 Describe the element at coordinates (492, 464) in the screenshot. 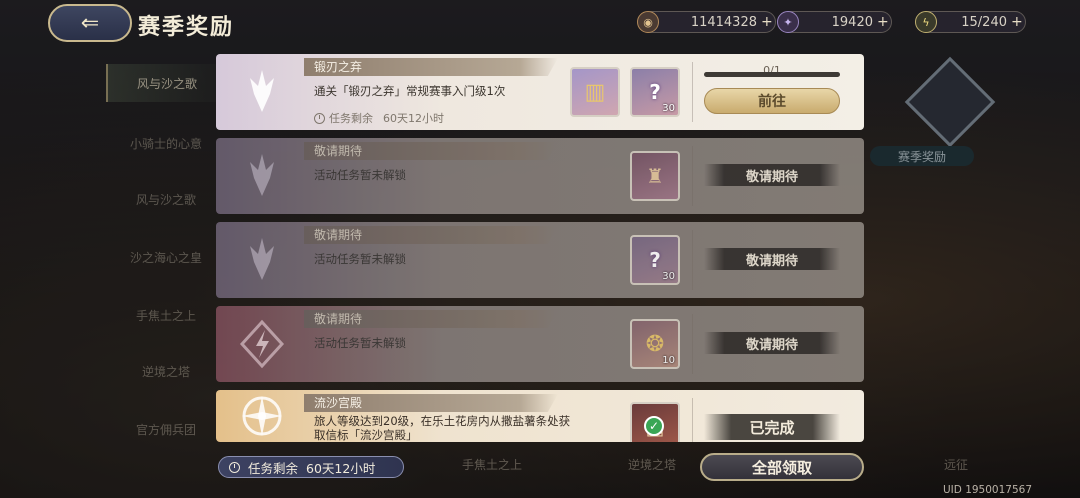

I see `bottom-tab: 手焦土之上` at that location.